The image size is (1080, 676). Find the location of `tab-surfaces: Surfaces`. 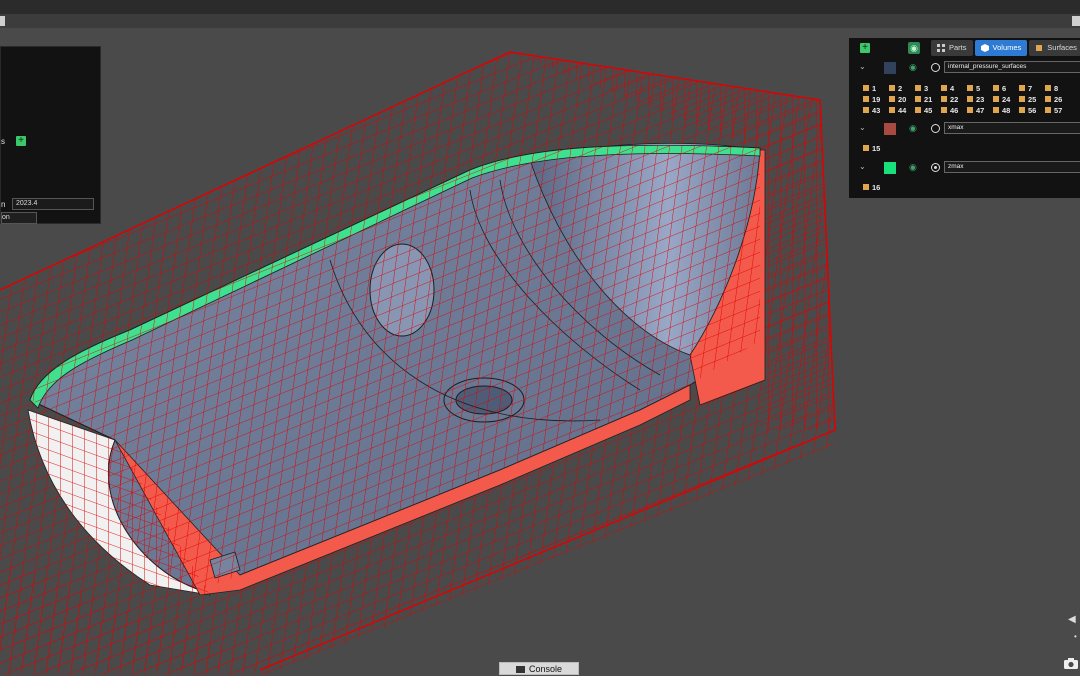

tab-surfaces: Surfaces is located at coordinates (1054, 48).